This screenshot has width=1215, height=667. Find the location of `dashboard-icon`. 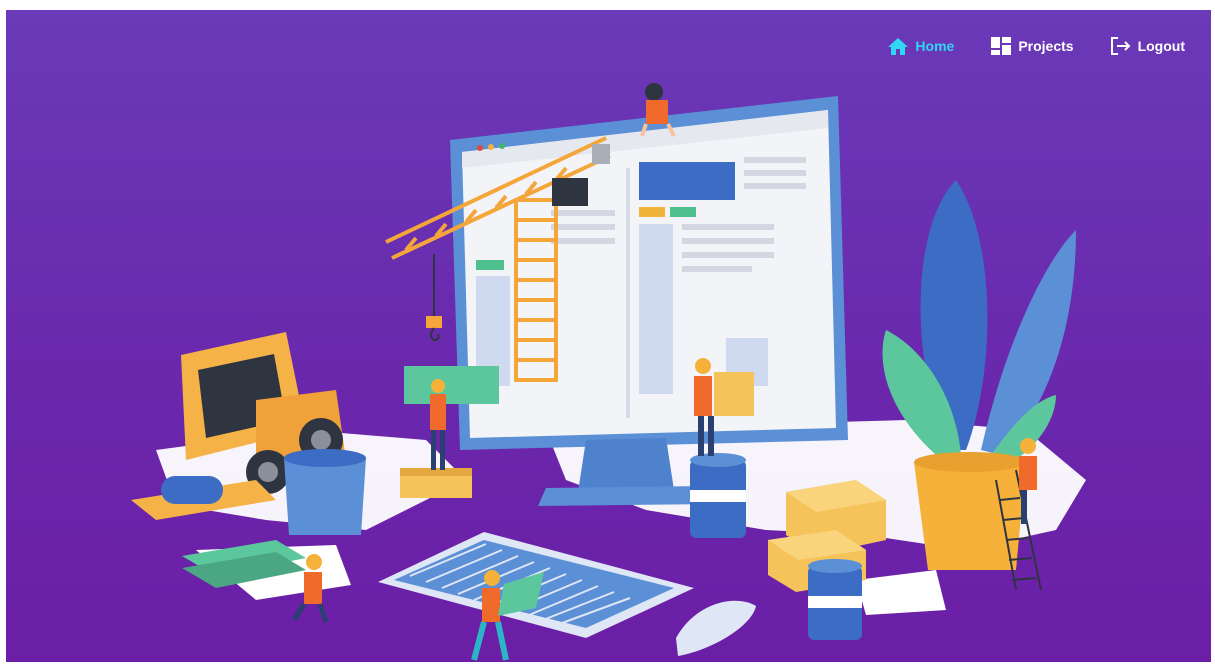

dashboard-icon is located at coordinates (1001, 46).